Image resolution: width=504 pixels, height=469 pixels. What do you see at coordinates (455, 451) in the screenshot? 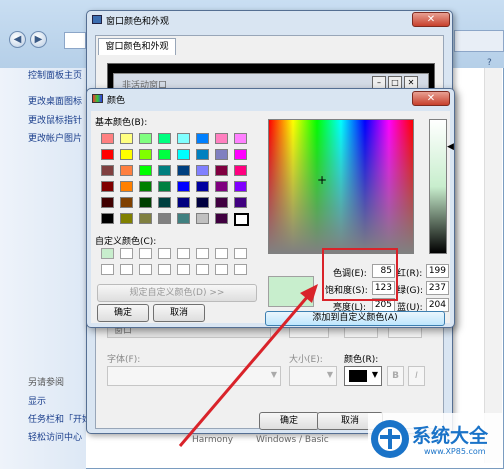
I see `watermark-url: www.XP85.com` at bounding box center [455, 451].